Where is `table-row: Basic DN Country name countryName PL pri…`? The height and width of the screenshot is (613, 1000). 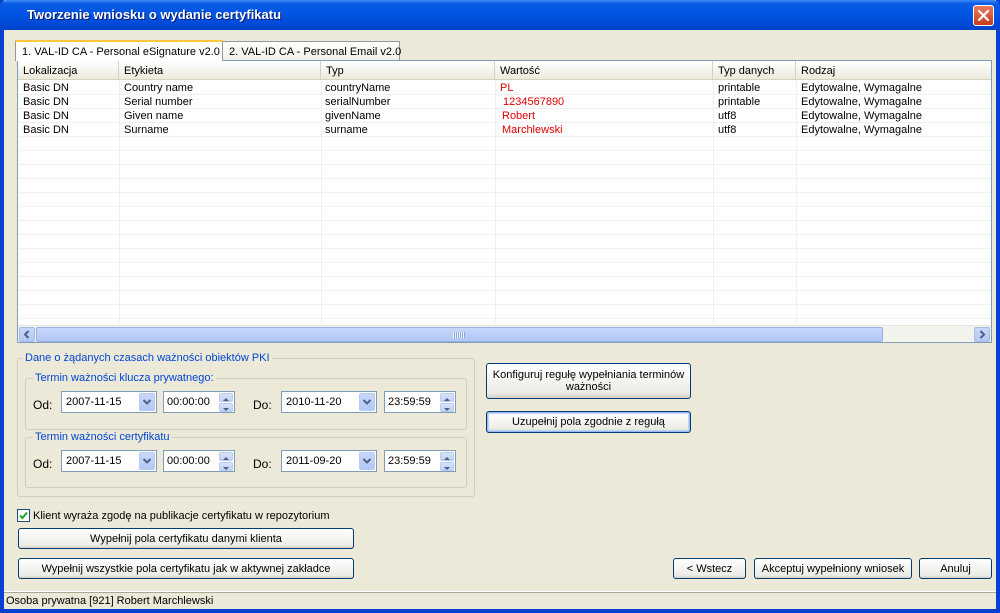 table-row: Basic DN Country name countryName PL pri… is located at coordinates (504, 88).